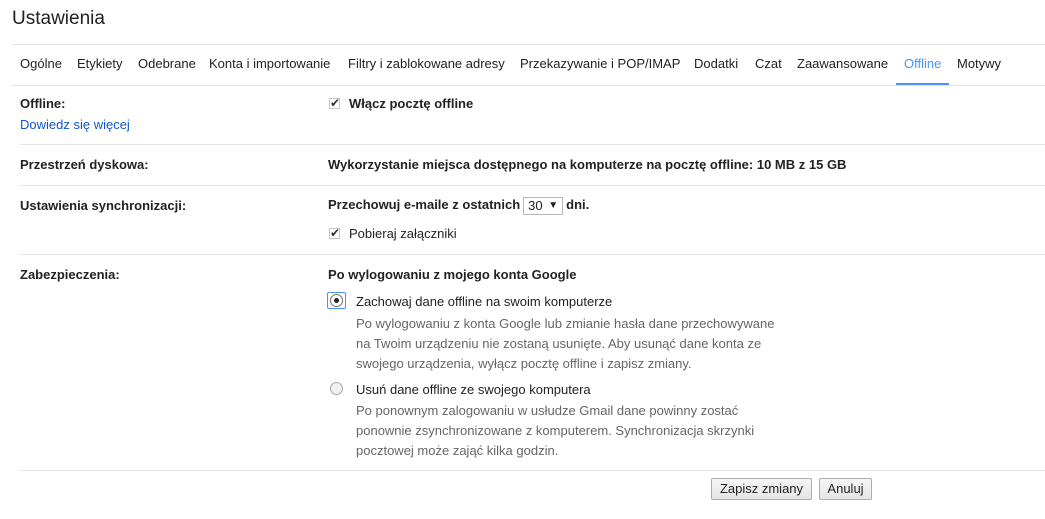 This screenshot has width=1045, height=519. I want to click on tab-forwarding-pop-imap: Przekazywanie i POP/IMAP, so click(600, 64).